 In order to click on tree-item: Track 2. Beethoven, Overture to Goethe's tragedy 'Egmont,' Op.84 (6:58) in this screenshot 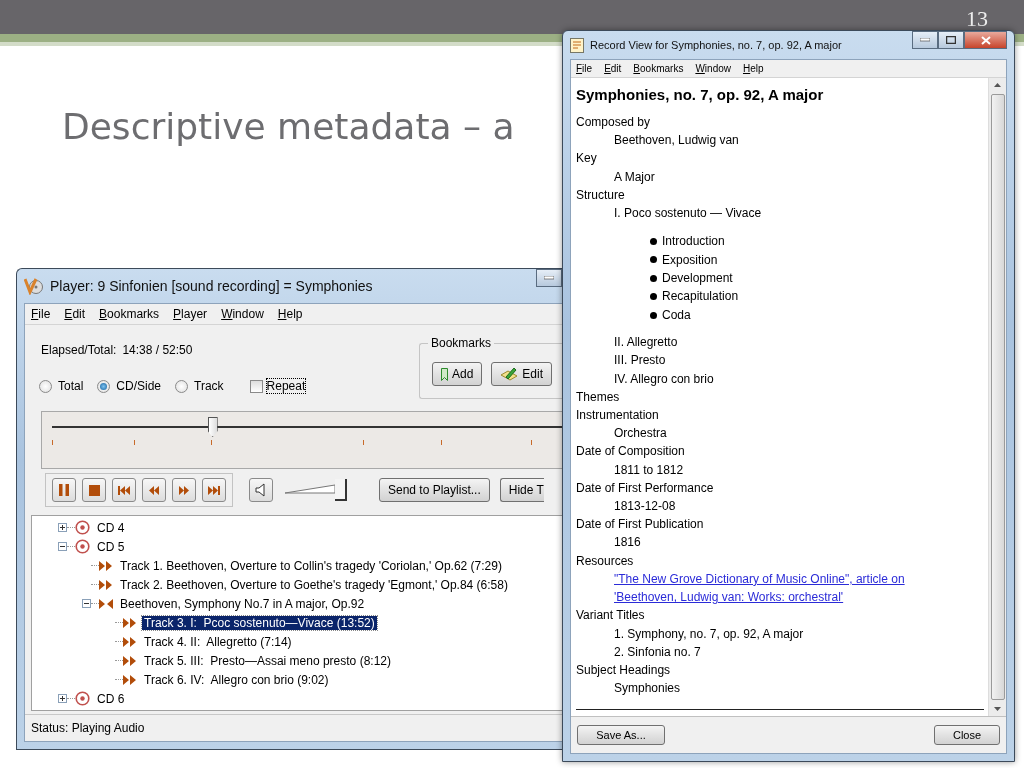, I will do `click(314, 584)`.